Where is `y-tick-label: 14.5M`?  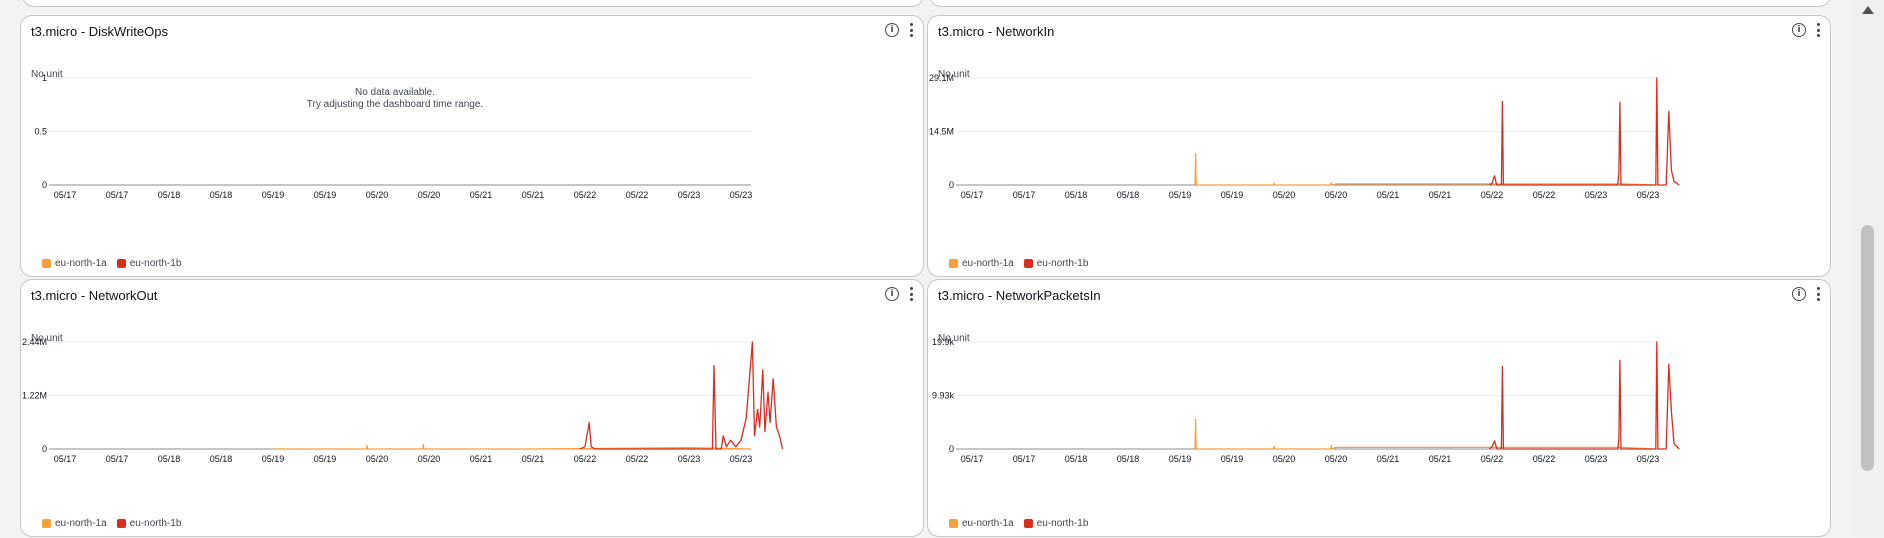 y-tick-label: 14.5M is located at coordinates (941, 132).